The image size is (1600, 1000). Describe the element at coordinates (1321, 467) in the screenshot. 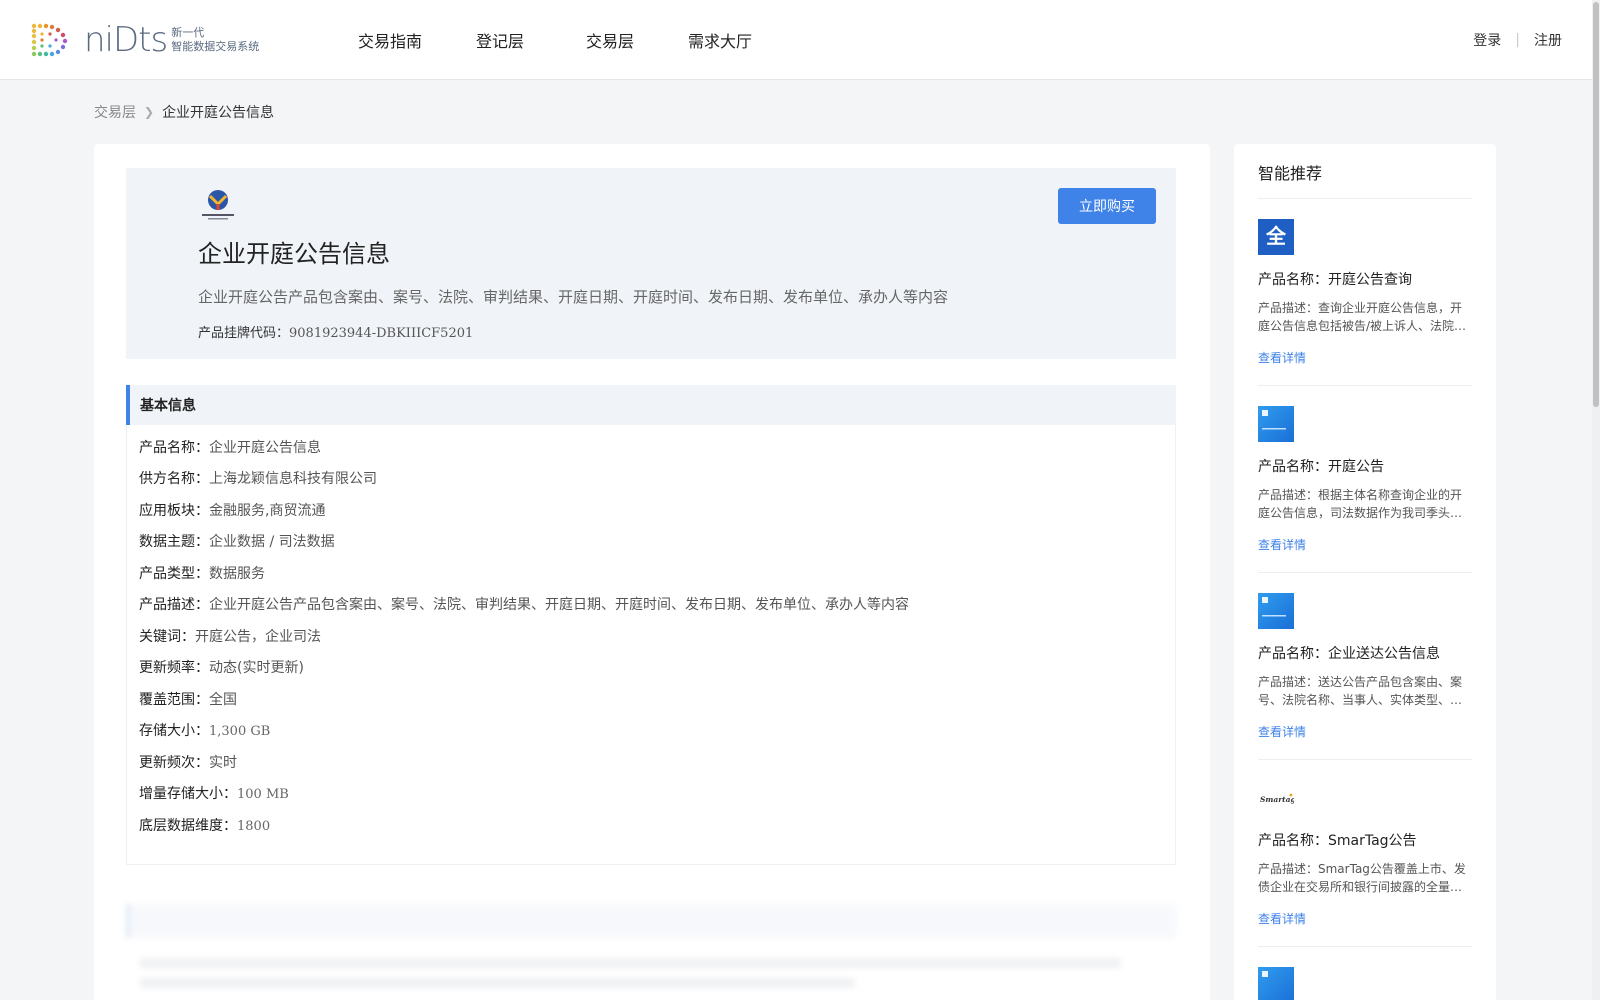

I see `recommend-item-name: 产品名称：开庭公告` at that location.